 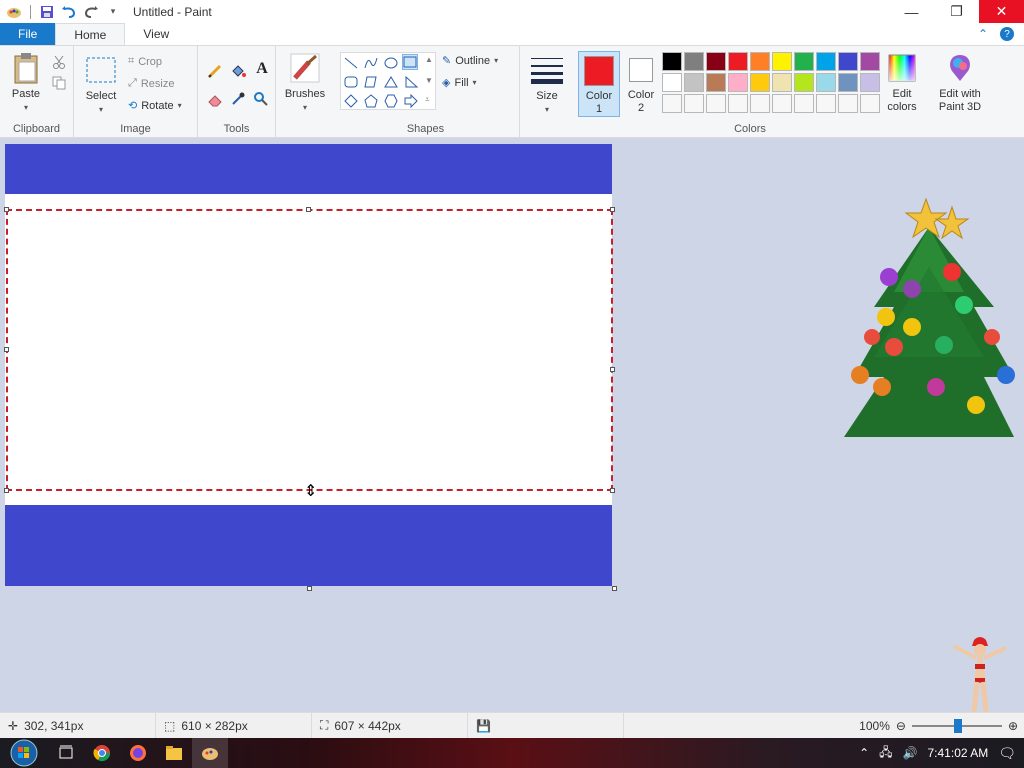 What do you see at coordinates (901, 726) in the screenshot?
I see `zoom-out-icon: ⊖` at bounding box center [901, 726].